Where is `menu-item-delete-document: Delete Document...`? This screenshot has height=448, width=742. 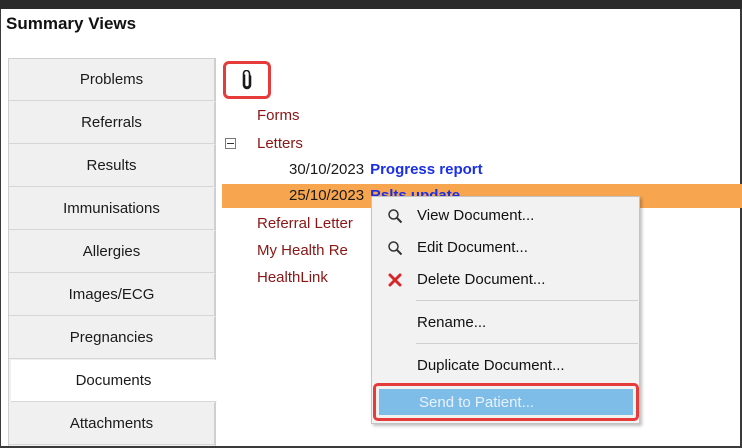 menu-item-delete-document: Delete Document... is located at coordinates (505, 280).